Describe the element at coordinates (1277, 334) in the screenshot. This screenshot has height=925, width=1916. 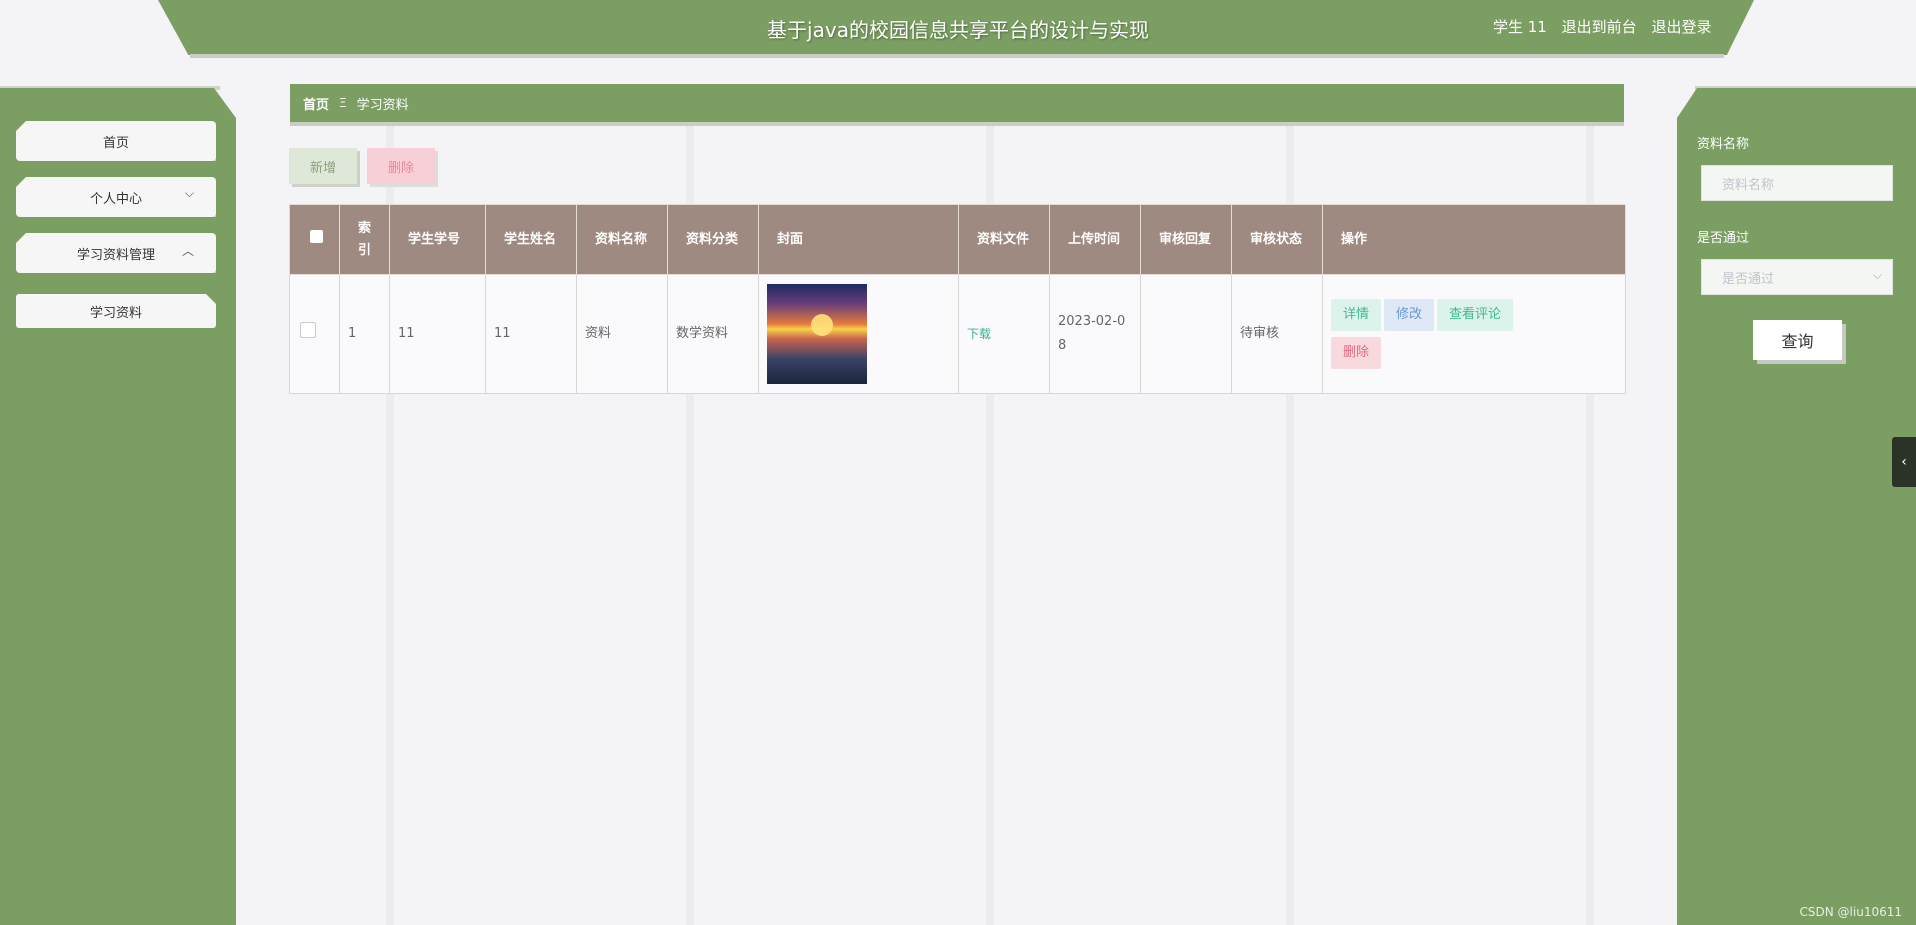
I see `cell-status: 待审核` at that location.